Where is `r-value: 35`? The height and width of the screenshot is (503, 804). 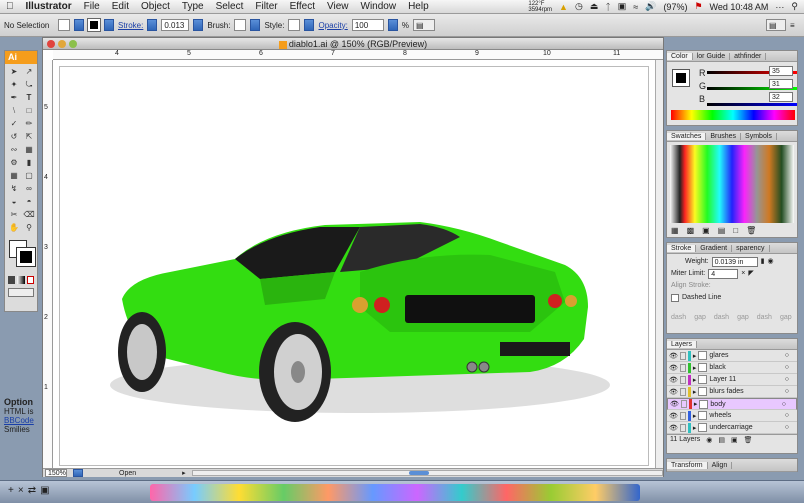
r-value: 35 is located at coordinates (781, 71).